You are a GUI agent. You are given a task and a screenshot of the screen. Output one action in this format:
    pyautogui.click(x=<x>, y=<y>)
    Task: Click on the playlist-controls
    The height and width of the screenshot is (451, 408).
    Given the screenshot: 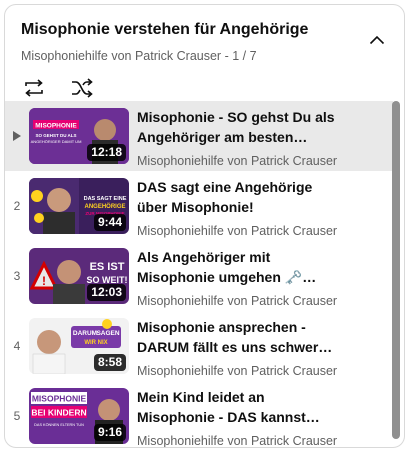 What is the action you would take?
    pyautogui.click(x=212, y=88)
    